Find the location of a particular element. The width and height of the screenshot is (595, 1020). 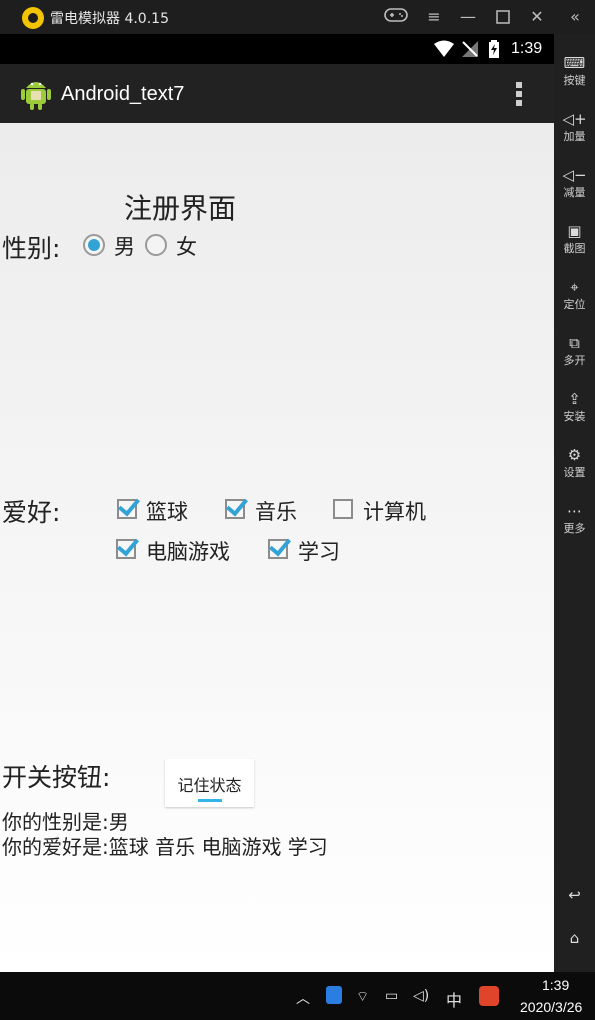

android-app-icon is located at coordinates (36, 96).